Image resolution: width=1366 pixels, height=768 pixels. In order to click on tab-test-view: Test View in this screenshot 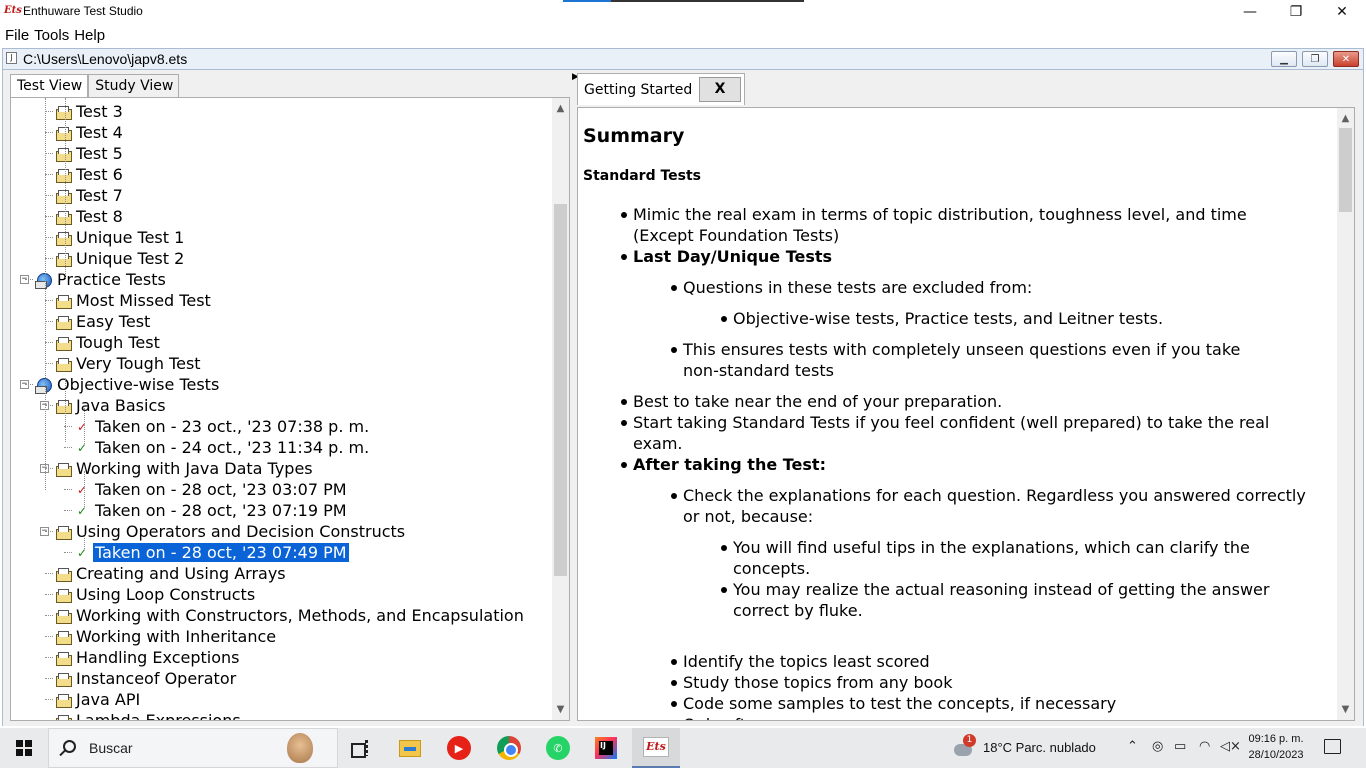, I will do `click(49, 86)`.